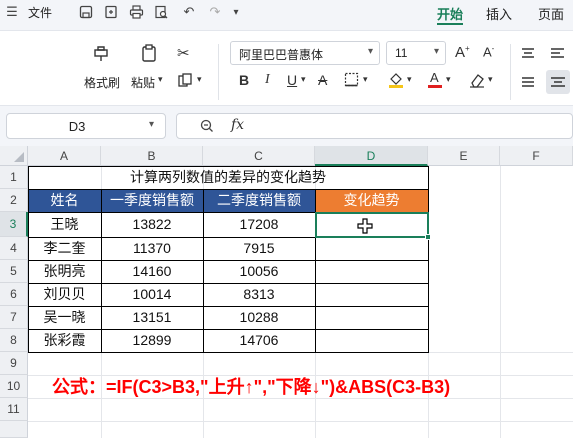  I want to click on cell-name: 李二奎, so click(64, 248).